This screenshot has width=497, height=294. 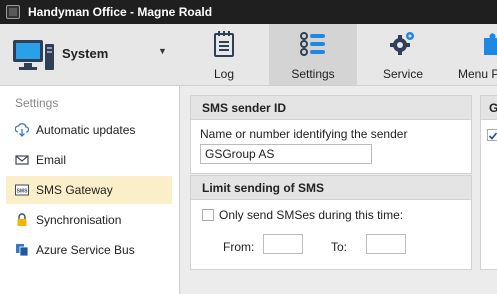 I want to click on tab-menu: Menu P, so click(x=472, y=54).